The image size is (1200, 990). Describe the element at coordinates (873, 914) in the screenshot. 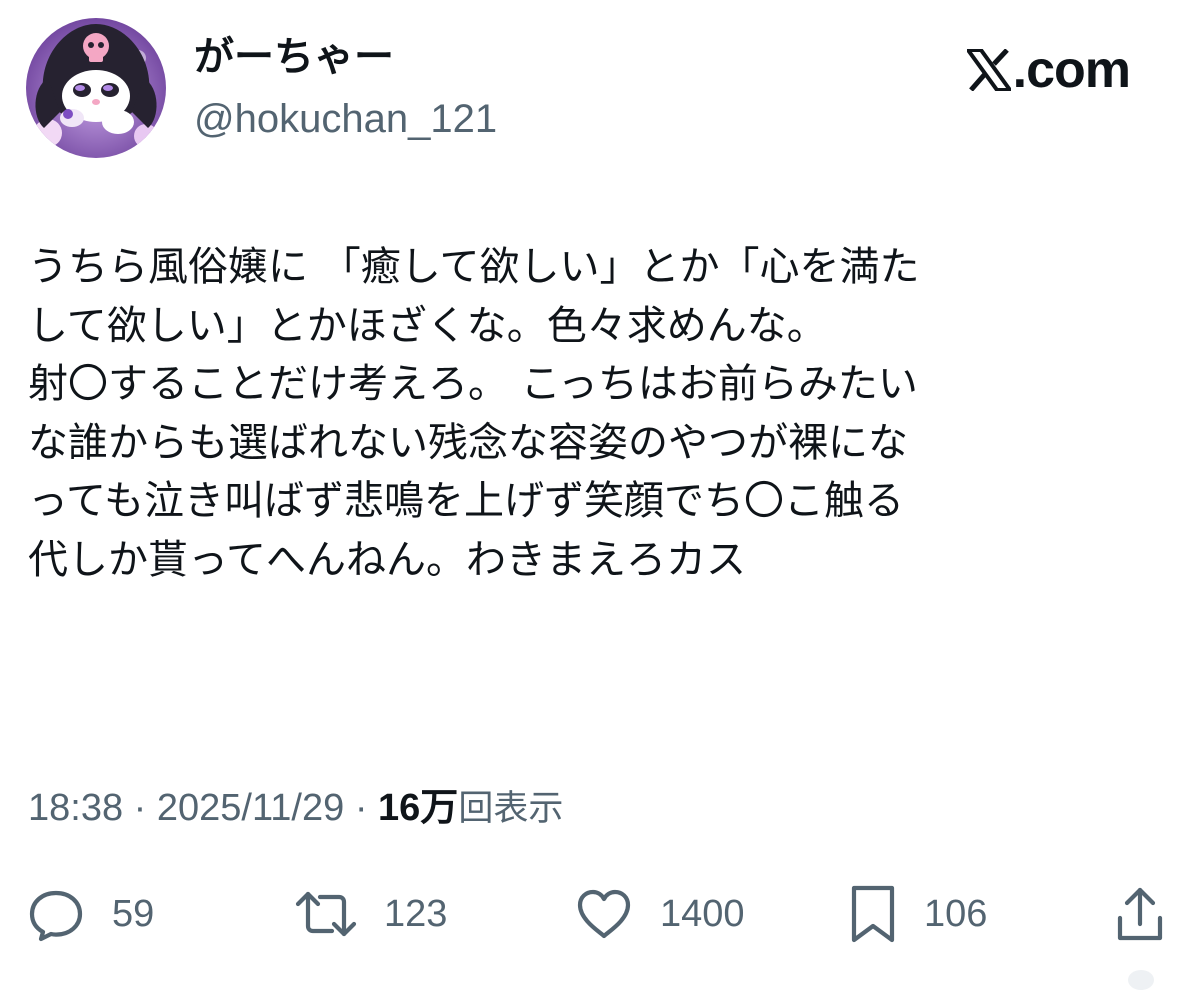

I see `bookmark-icon` at that location.